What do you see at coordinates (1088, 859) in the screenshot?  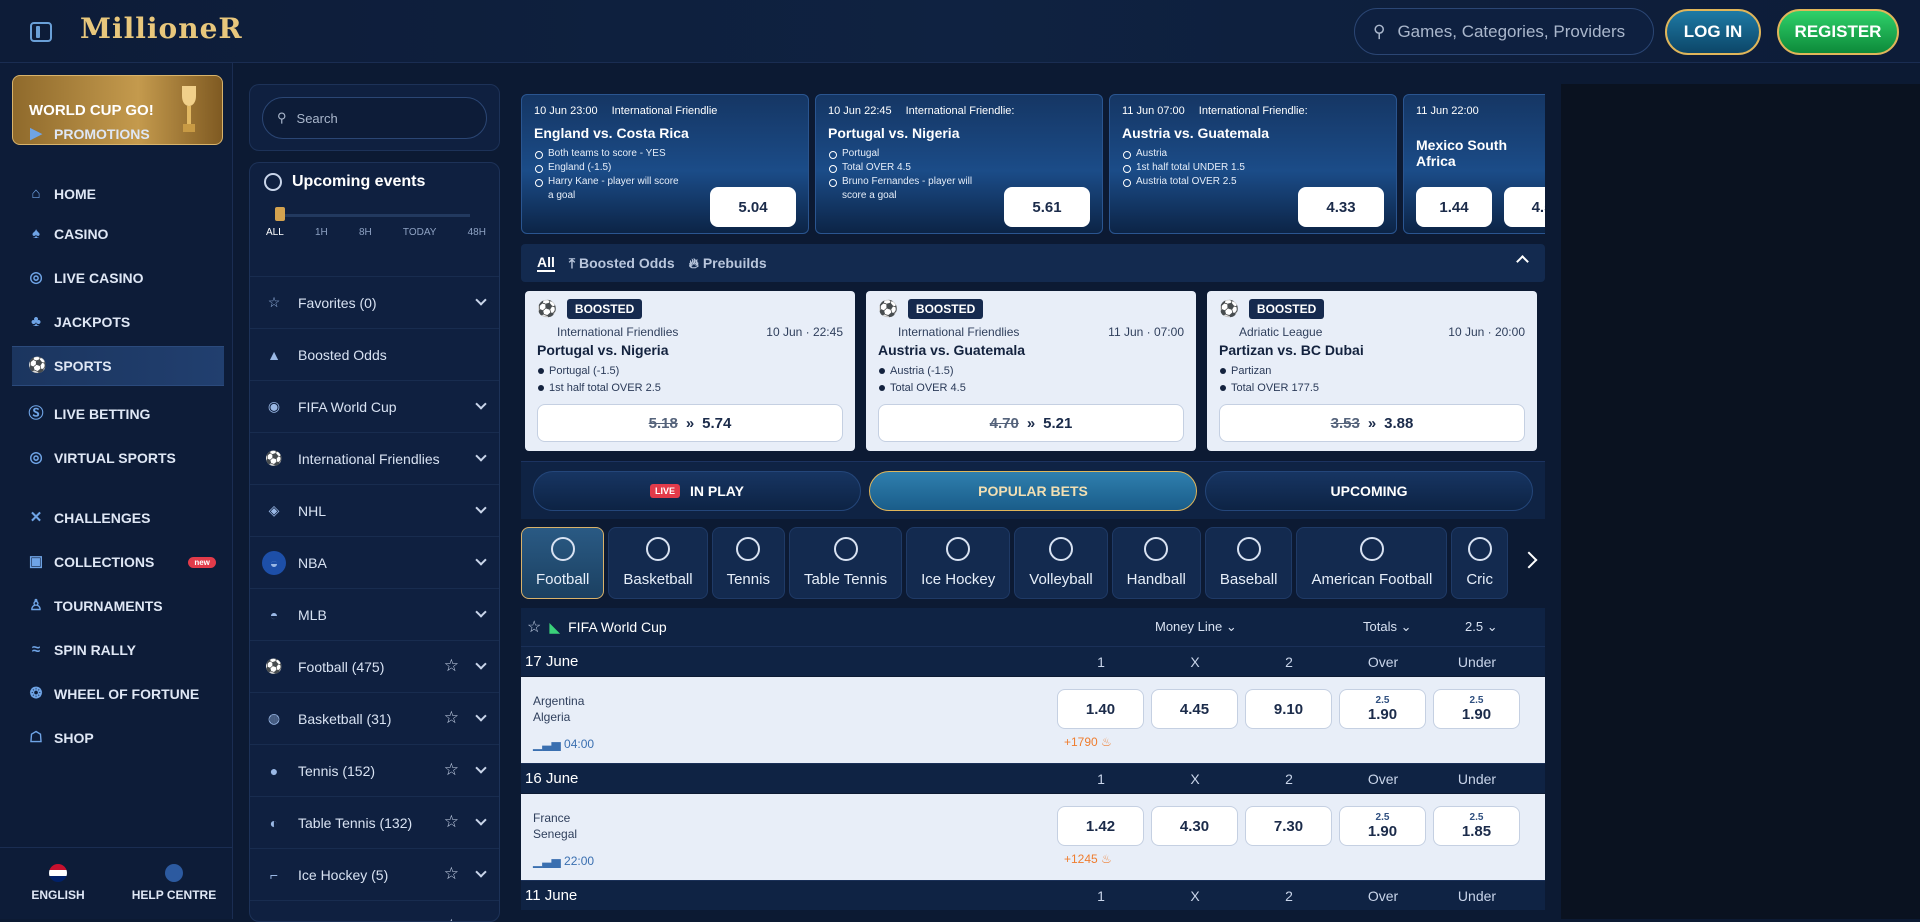 I see `more-markets-link: +1245 ♨` at bounding box center [1088, 859].